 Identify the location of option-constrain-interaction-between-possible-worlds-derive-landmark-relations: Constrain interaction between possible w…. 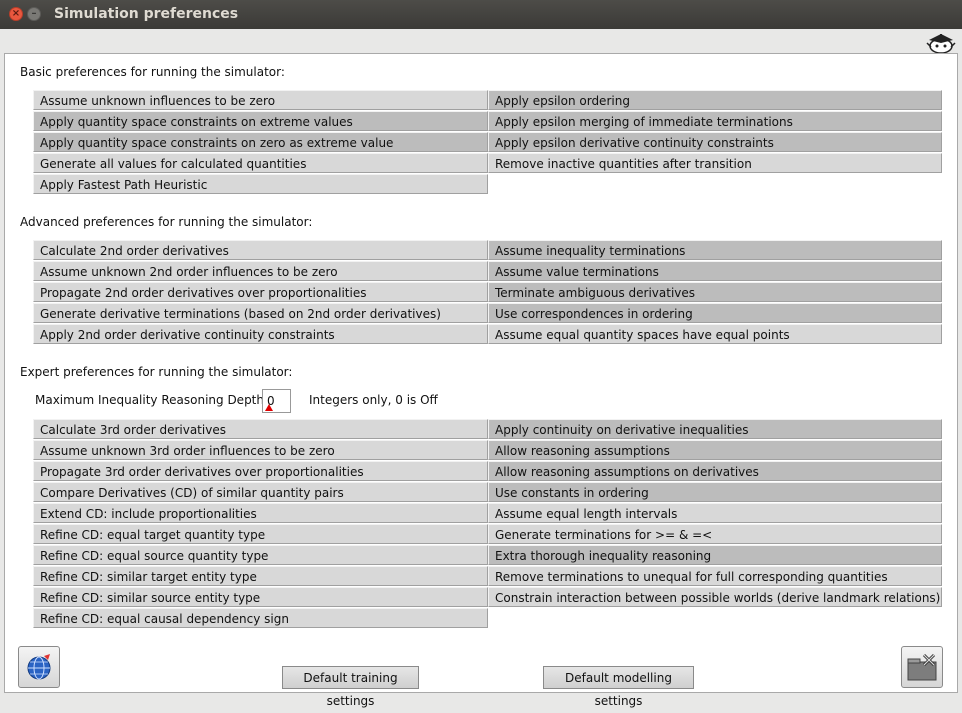
(715, 597).